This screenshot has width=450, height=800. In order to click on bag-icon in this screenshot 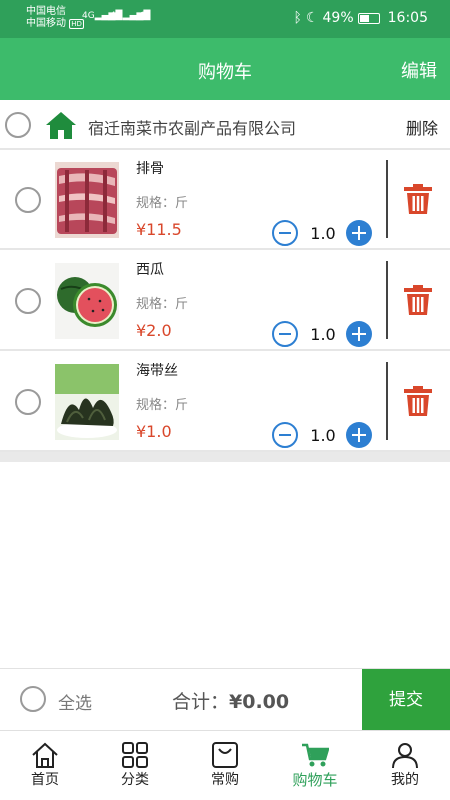, I will do `click(225, 755)`.